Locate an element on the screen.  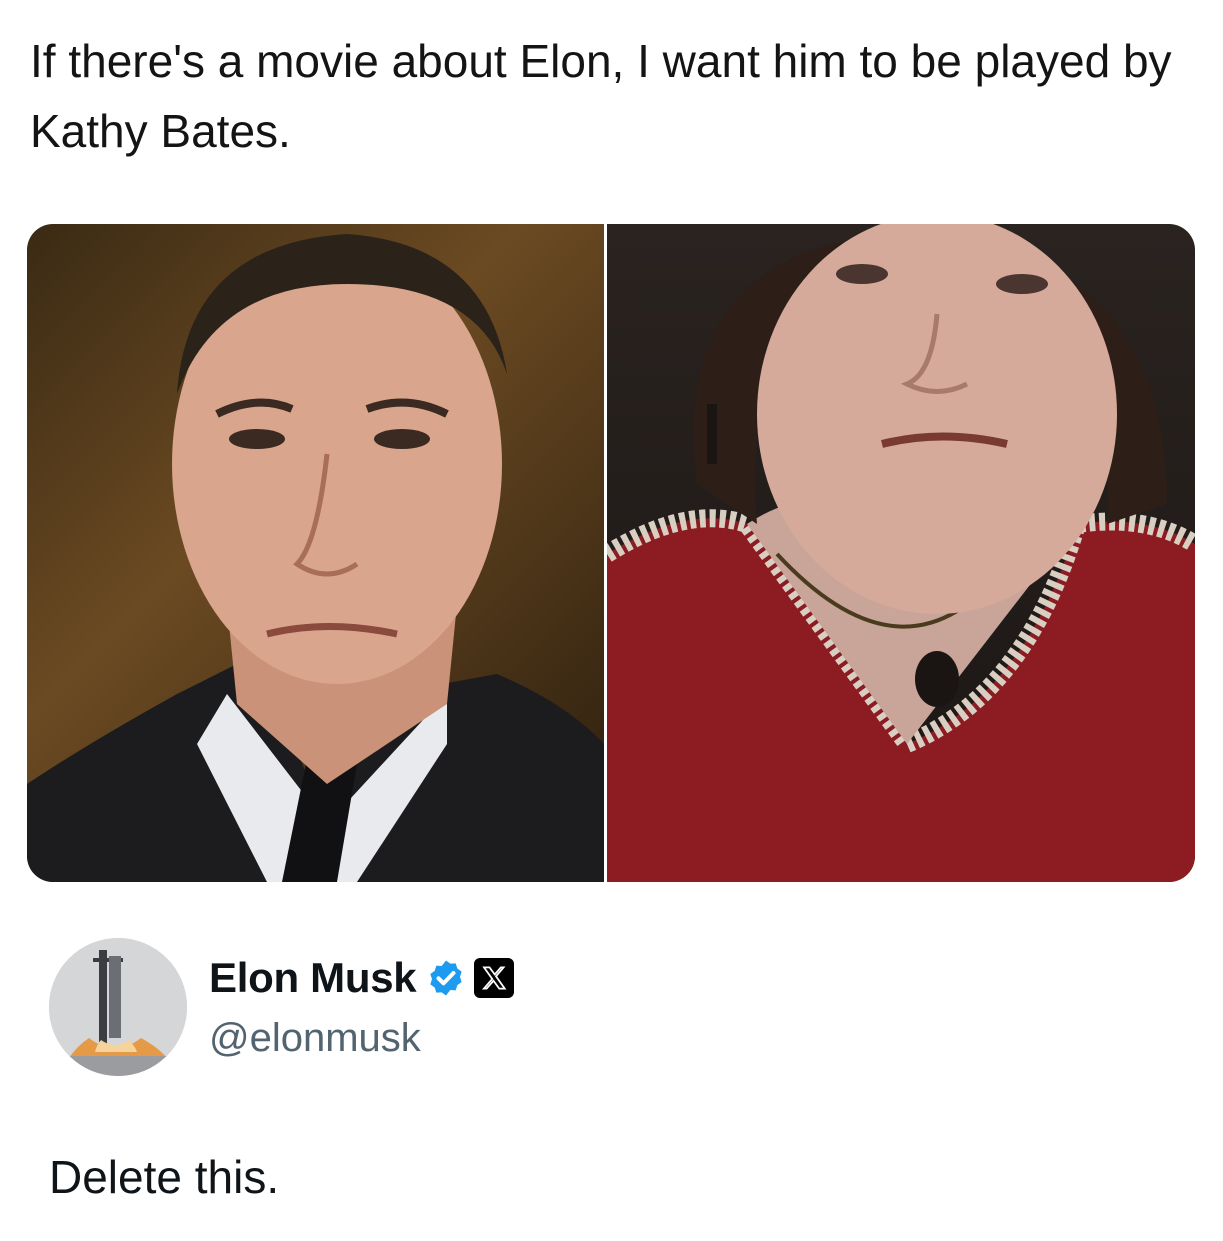
verified-badge-icon is located at coordinates (446, 978).